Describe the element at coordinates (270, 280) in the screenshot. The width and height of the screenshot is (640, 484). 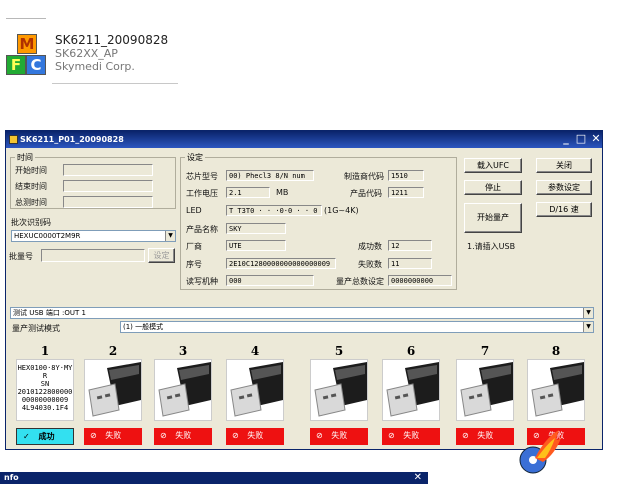
I see `rw-model-field: 000` at that location.